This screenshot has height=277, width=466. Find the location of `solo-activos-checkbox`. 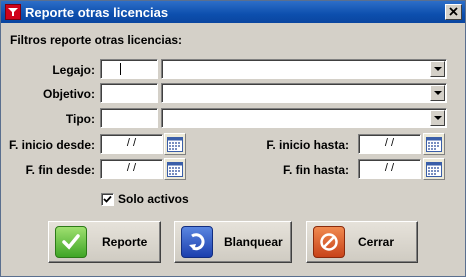

solo-activos-checkbox is located at coordinates (107, 199).